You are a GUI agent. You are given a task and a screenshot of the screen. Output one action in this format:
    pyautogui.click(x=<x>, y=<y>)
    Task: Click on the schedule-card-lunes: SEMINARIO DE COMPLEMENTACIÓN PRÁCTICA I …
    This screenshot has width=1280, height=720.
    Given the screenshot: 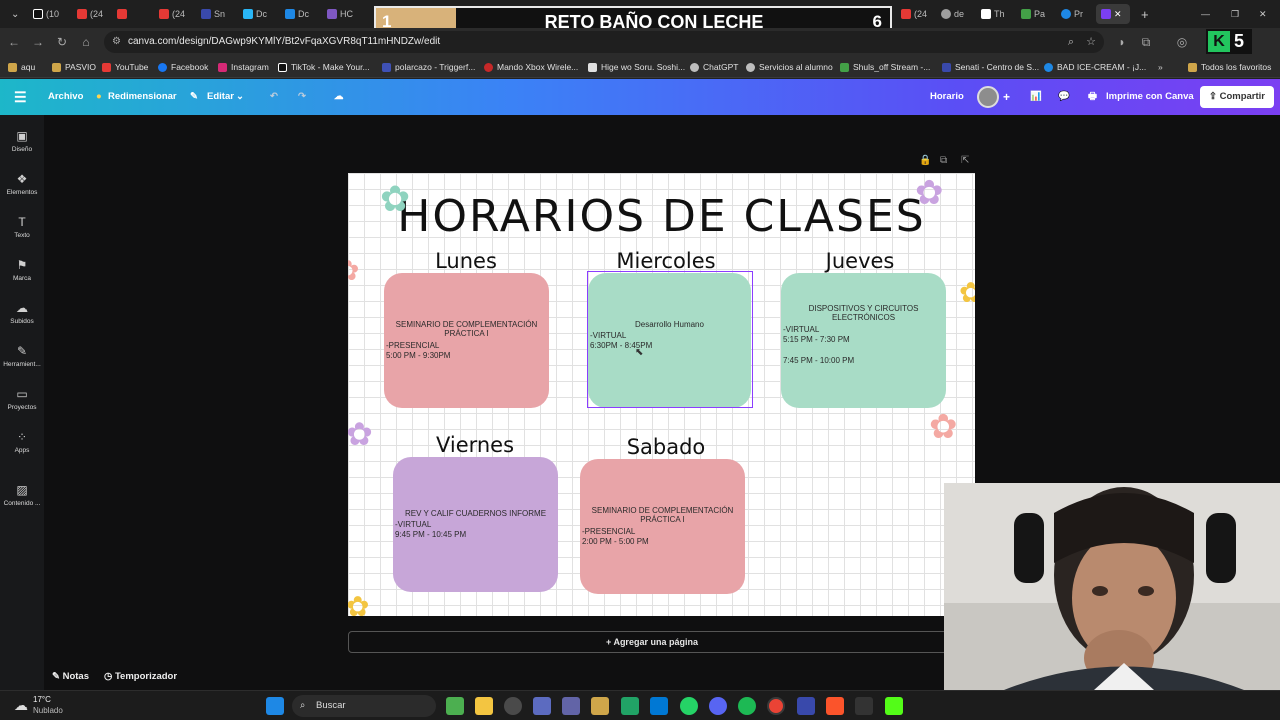 What is the action you would take?
    pyautogui.click(x=466, y=340)
    